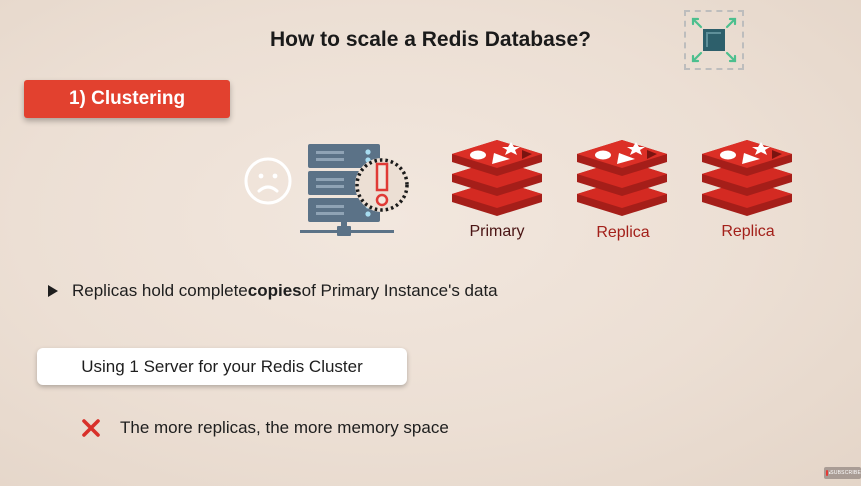  I want to click on server-warning-icon, so click(354, 190).